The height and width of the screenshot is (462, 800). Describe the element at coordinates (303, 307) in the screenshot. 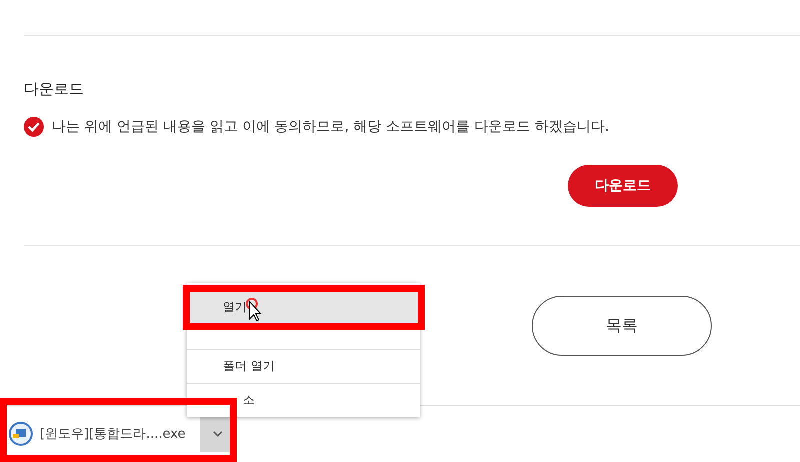

I see `menu-item: 열기` at that location.